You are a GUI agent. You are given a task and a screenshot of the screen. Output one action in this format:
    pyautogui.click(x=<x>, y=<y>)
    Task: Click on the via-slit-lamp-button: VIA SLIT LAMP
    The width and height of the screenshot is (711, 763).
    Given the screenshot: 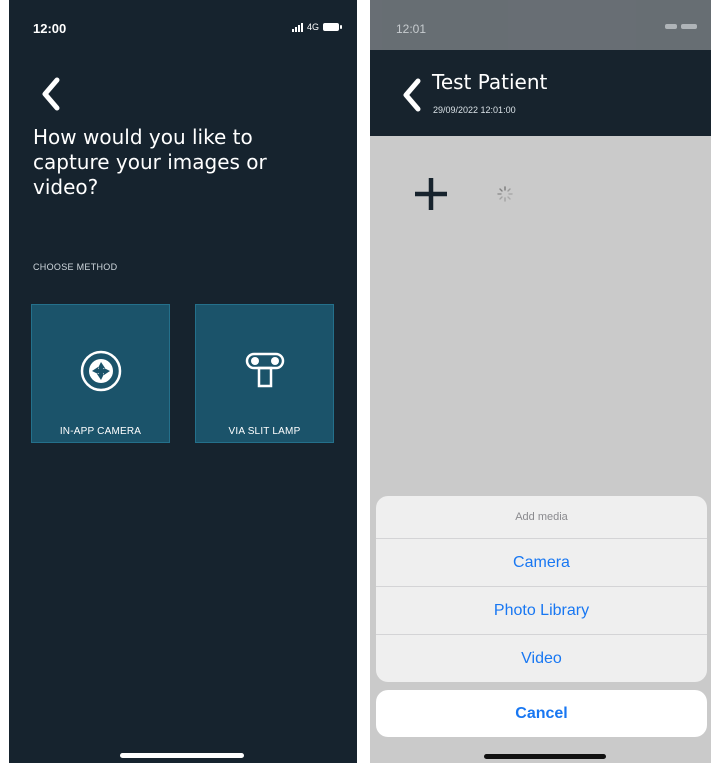 What is the action you would take?
    pyautogui.click(x=264, y=373)
    